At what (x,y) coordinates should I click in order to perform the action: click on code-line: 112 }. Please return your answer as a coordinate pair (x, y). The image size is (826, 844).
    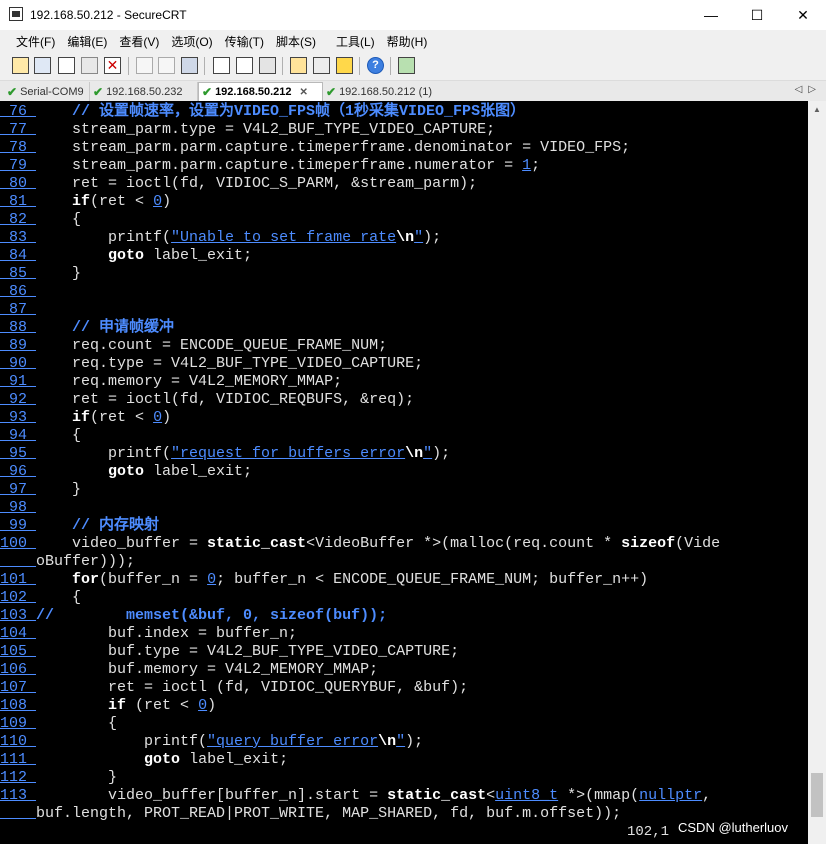
    Looking at the image, I should click on (360, 778).